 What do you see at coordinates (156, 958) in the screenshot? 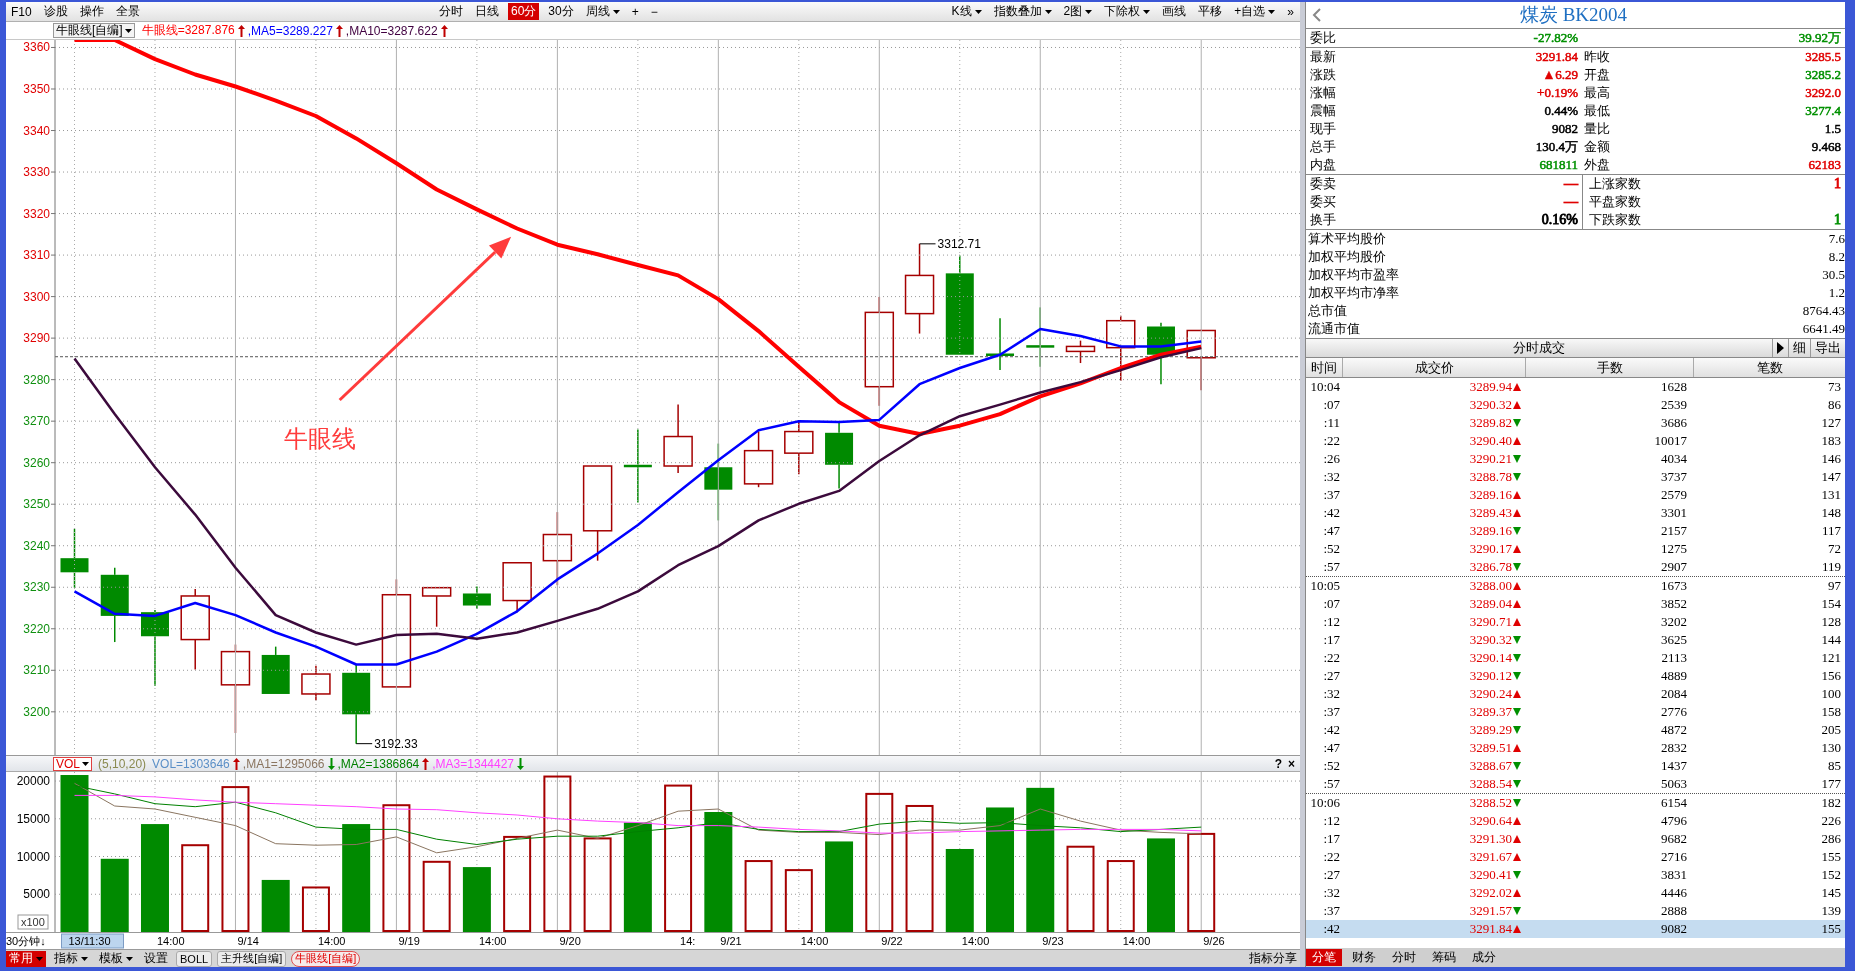
I see `settings-button: 设置` at bounding box center [156, 958].